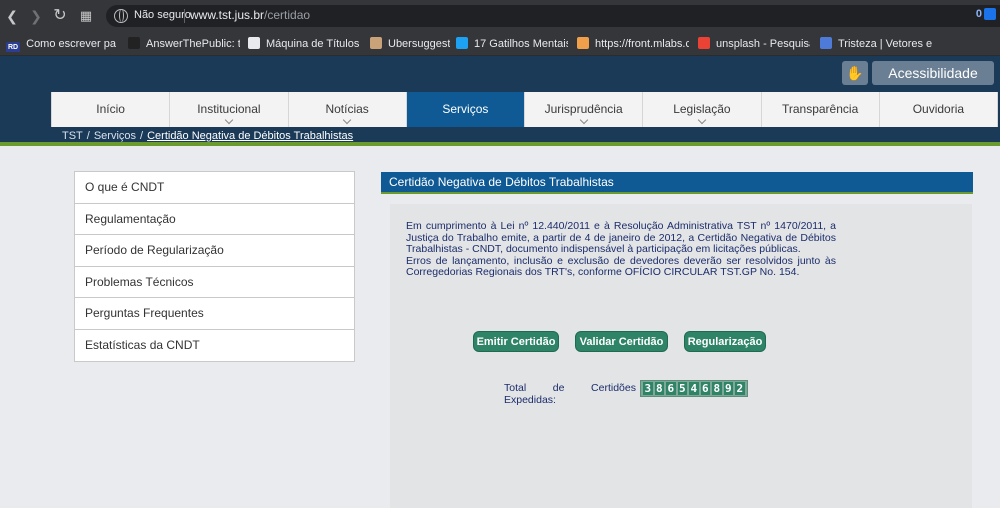  Describe the element at coordinates (13, 47) in the screenshot. I see `bookmark-favicon-icon: RD` at that location.